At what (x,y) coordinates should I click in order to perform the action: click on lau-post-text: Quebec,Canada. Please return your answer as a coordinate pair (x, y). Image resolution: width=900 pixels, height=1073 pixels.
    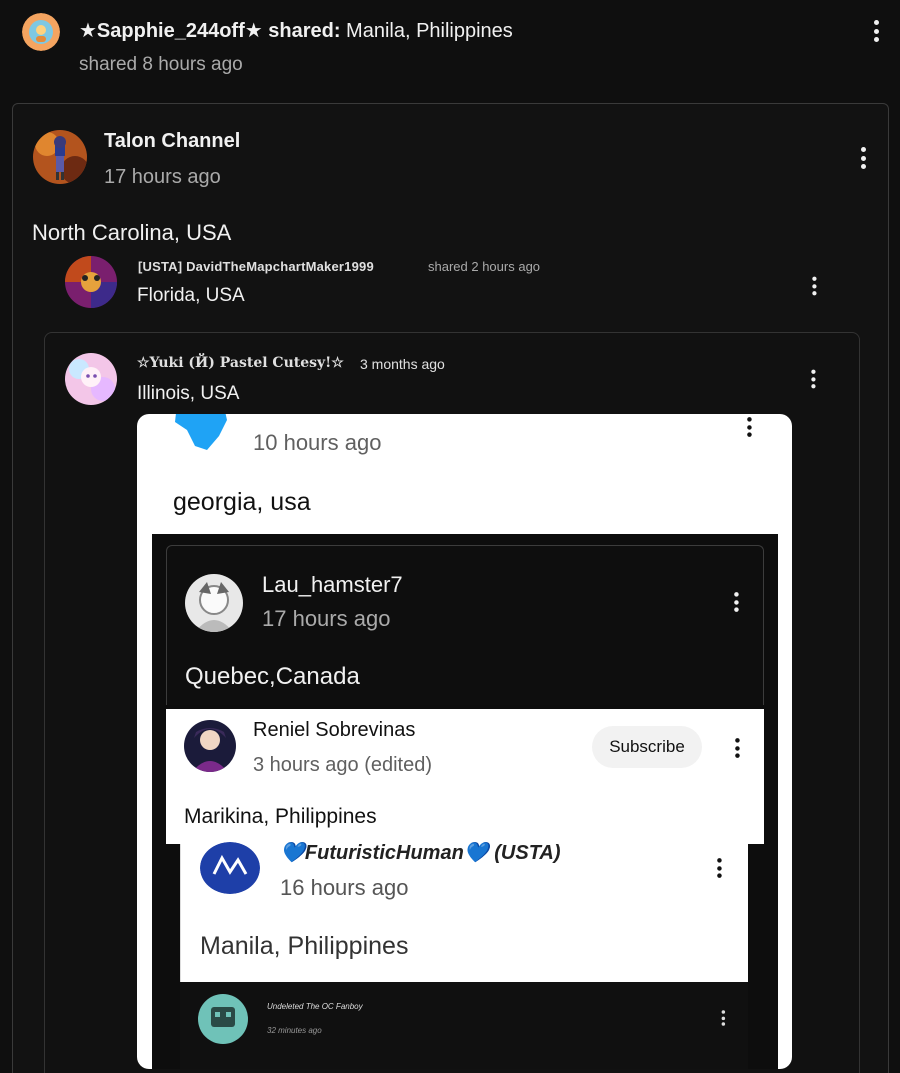
    Looking at the image, I should click on (272, 676).